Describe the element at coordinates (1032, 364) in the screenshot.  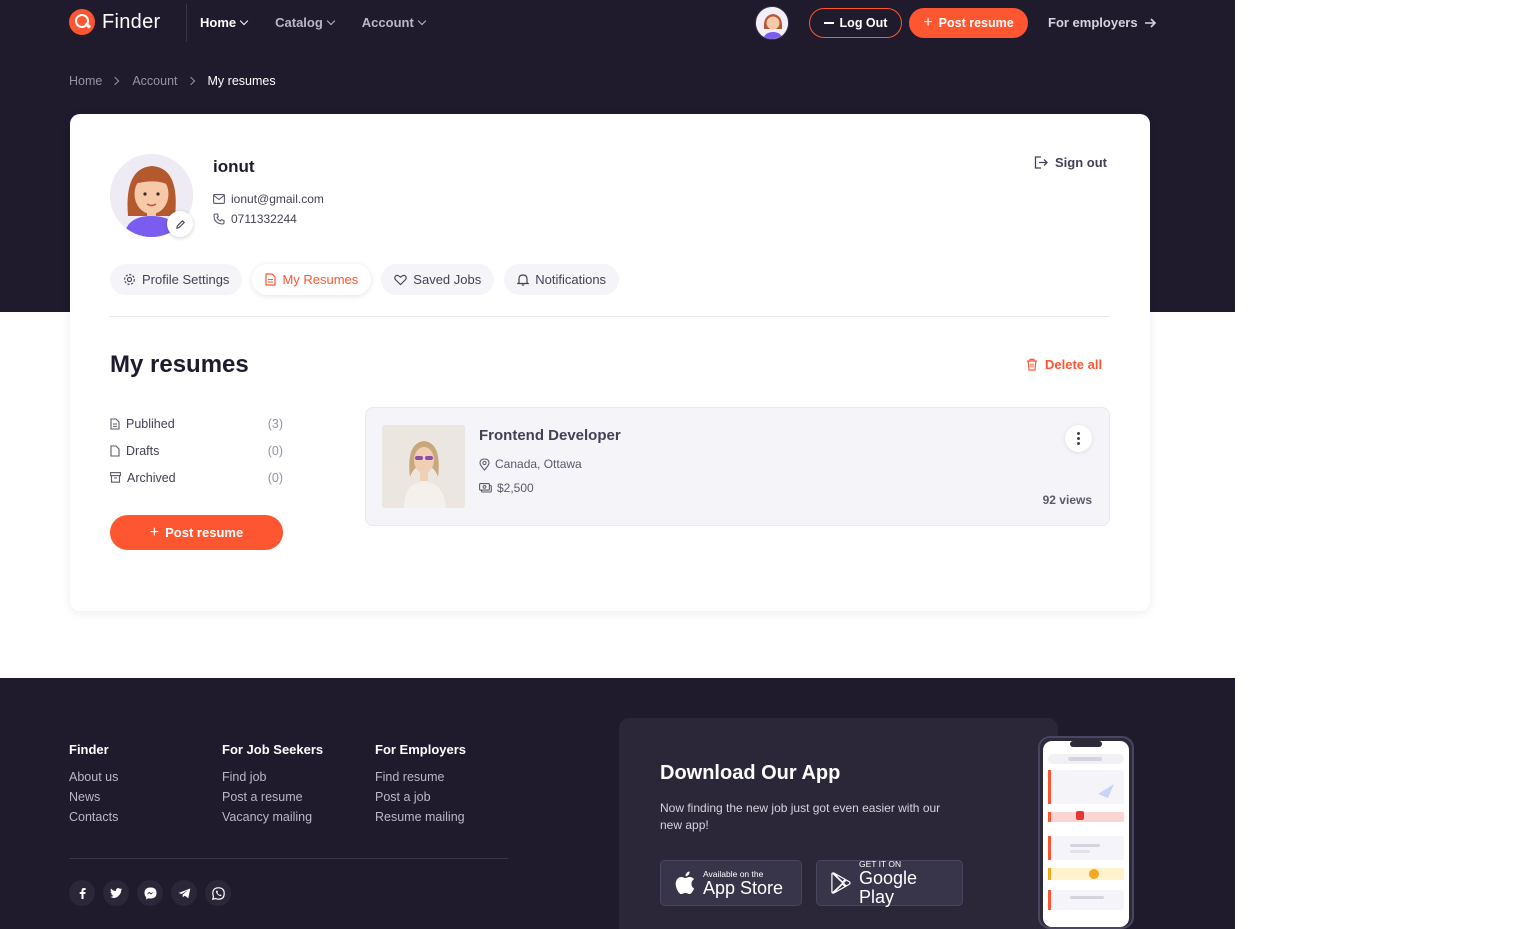
I see `trash-icon` at that location.